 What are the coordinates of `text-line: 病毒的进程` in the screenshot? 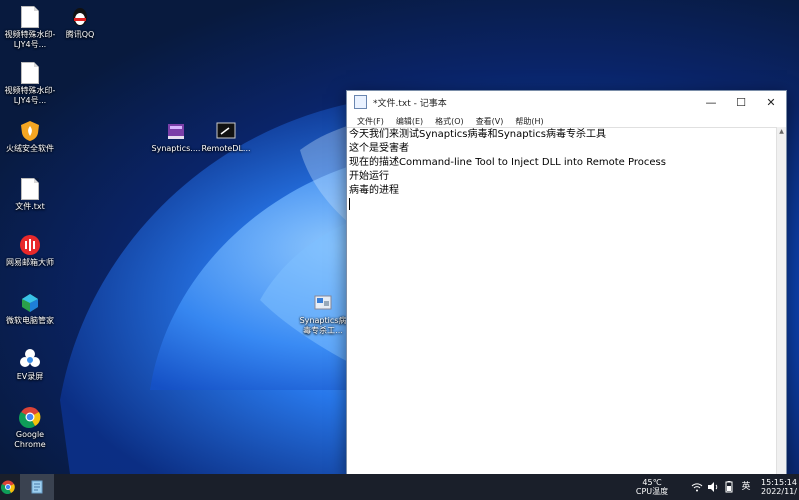 It's located at (374, 190).